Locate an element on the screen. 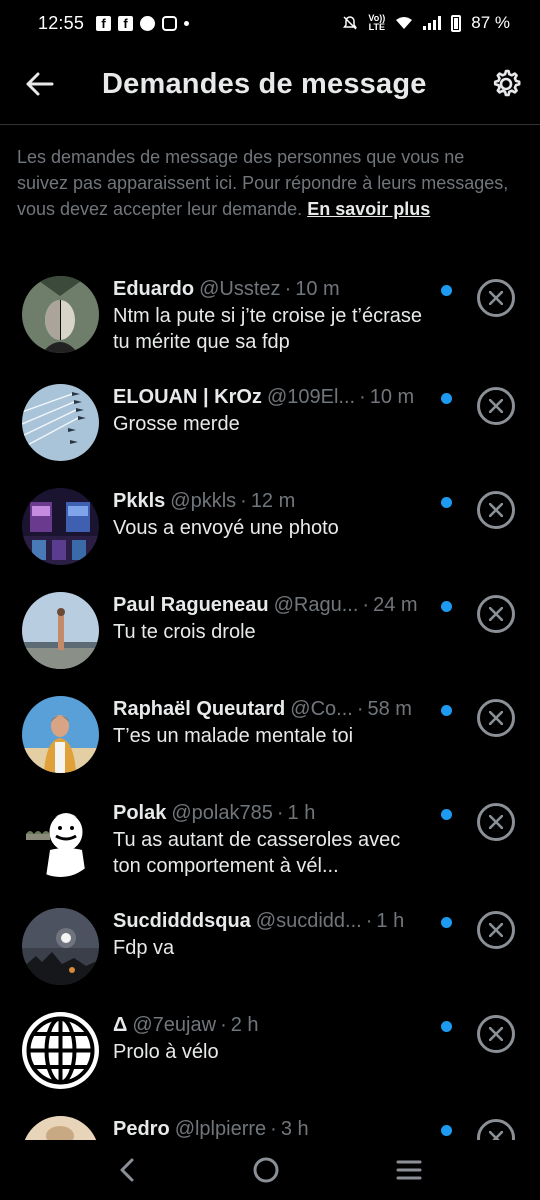 This screenshot has width=540, height=1200. sender-name: Raphaël Queutard is located at coordinates (199, 709).